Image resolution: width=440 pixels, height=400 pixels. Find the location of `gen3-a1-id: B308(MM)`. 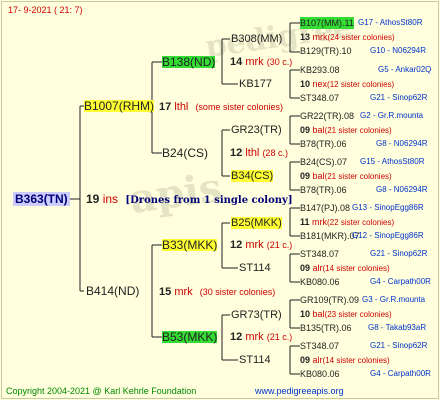

gen3-a1-id: B308(MM) is located at coordinates (257, 39).